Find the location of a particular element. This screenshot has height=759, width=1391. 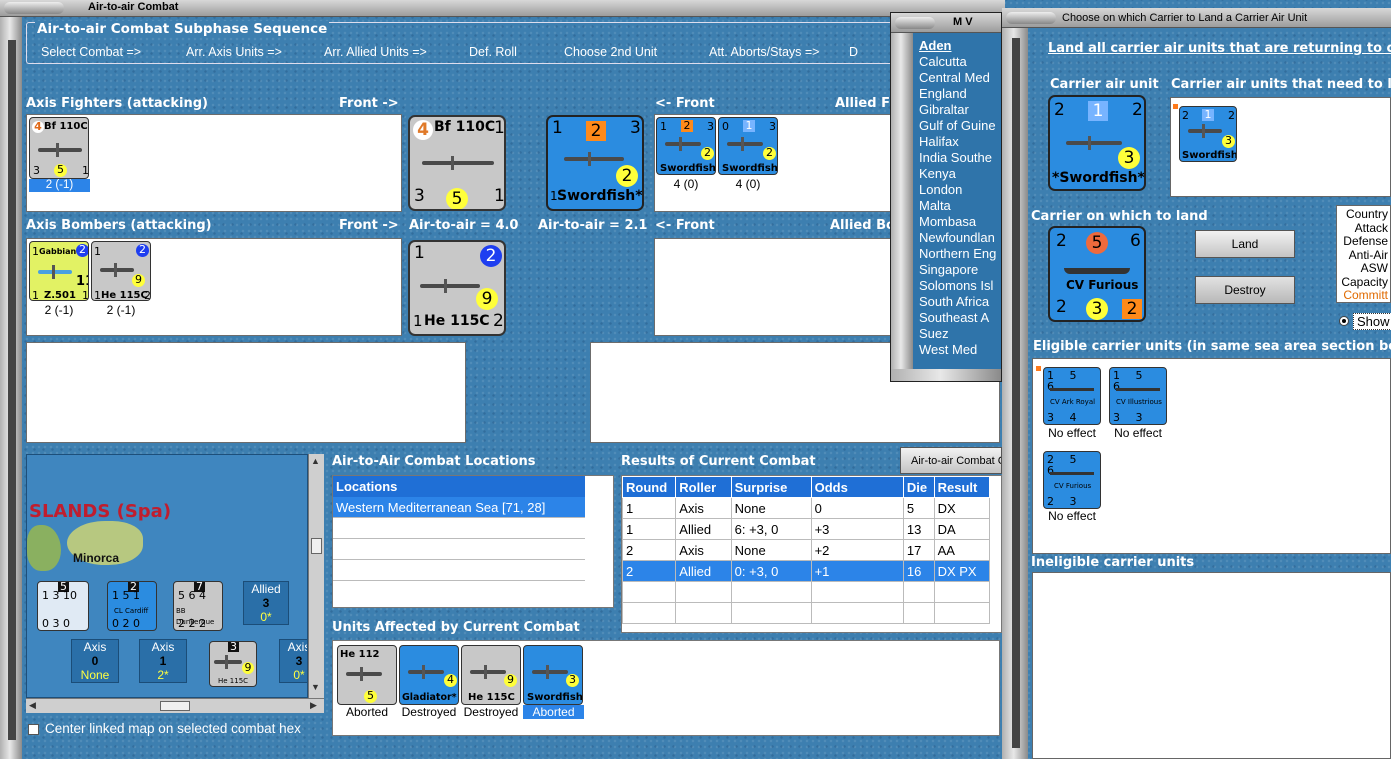

mv-list-item: Central Med is located at coordinates (960, 78).